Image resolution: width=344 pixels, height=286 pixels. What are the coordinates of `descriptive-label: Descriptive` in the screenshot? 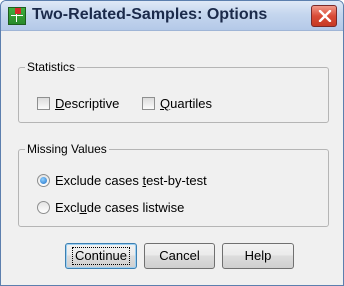 It's located at (87, 103).